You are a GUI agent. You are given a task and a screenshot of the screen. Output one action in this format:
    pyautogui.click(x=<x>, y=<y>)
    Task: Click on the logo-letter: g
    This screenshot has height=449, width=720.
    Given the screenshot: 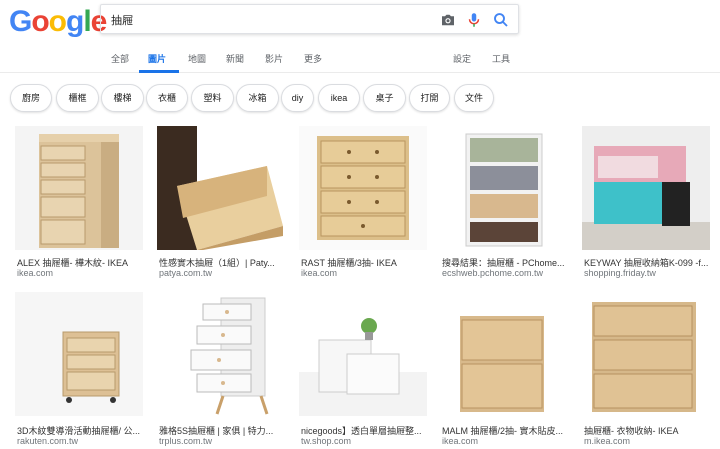 What is the action you would take?
    pyautogui.click(x=75, y=21)
    